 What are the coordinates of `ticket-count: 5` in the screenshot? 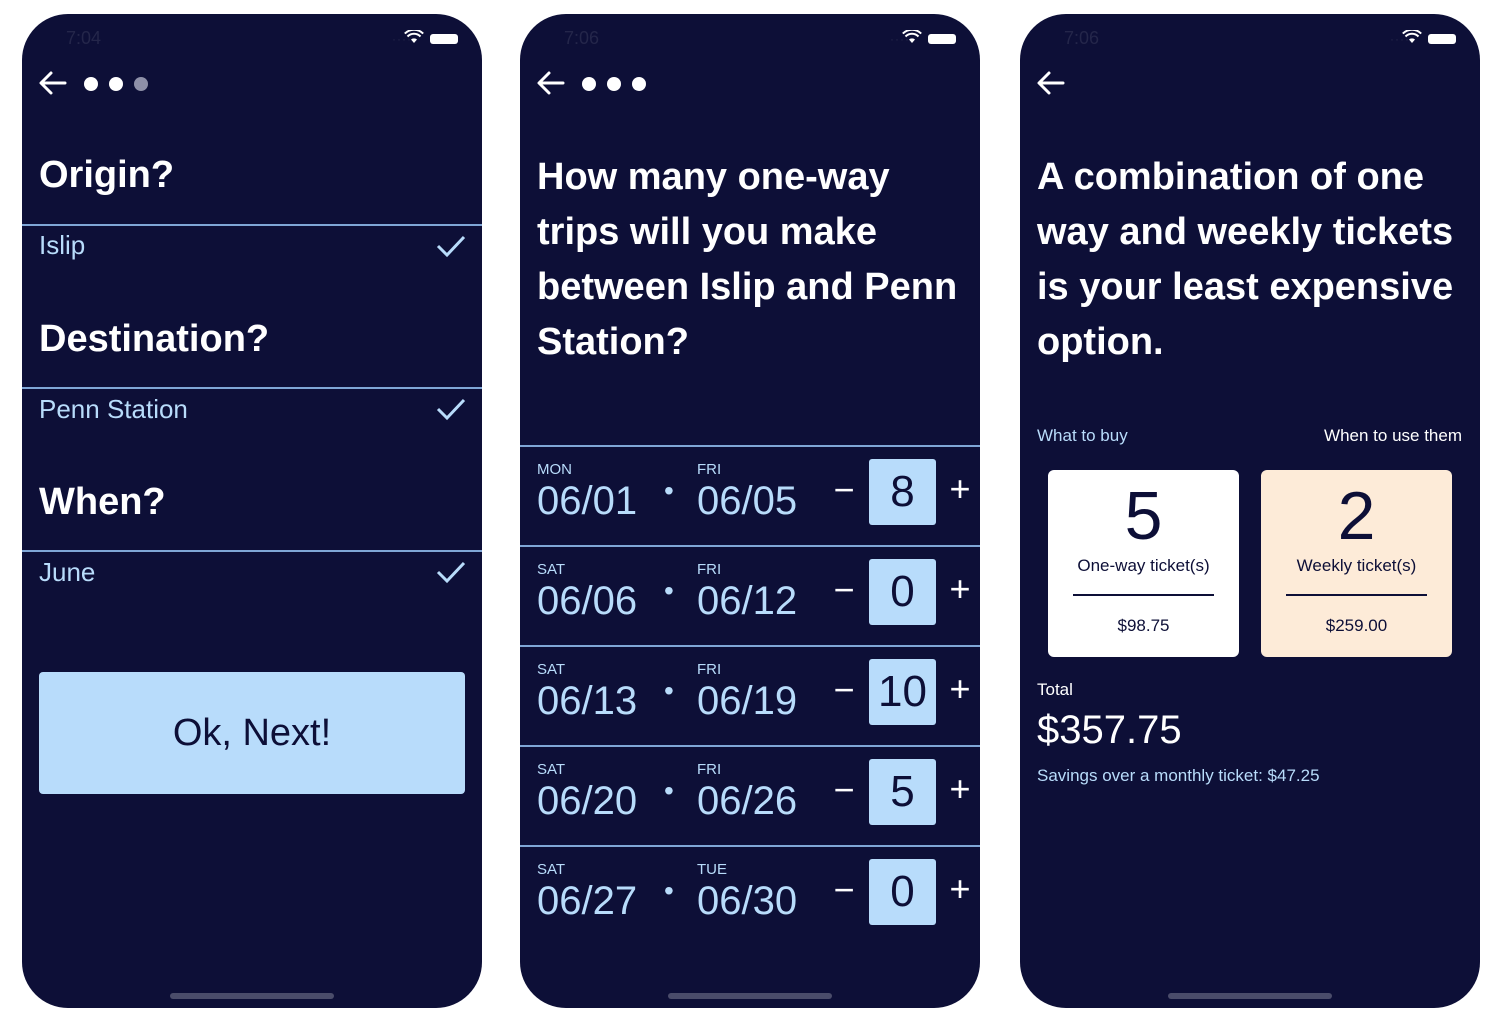 It's located at (1143, 516).